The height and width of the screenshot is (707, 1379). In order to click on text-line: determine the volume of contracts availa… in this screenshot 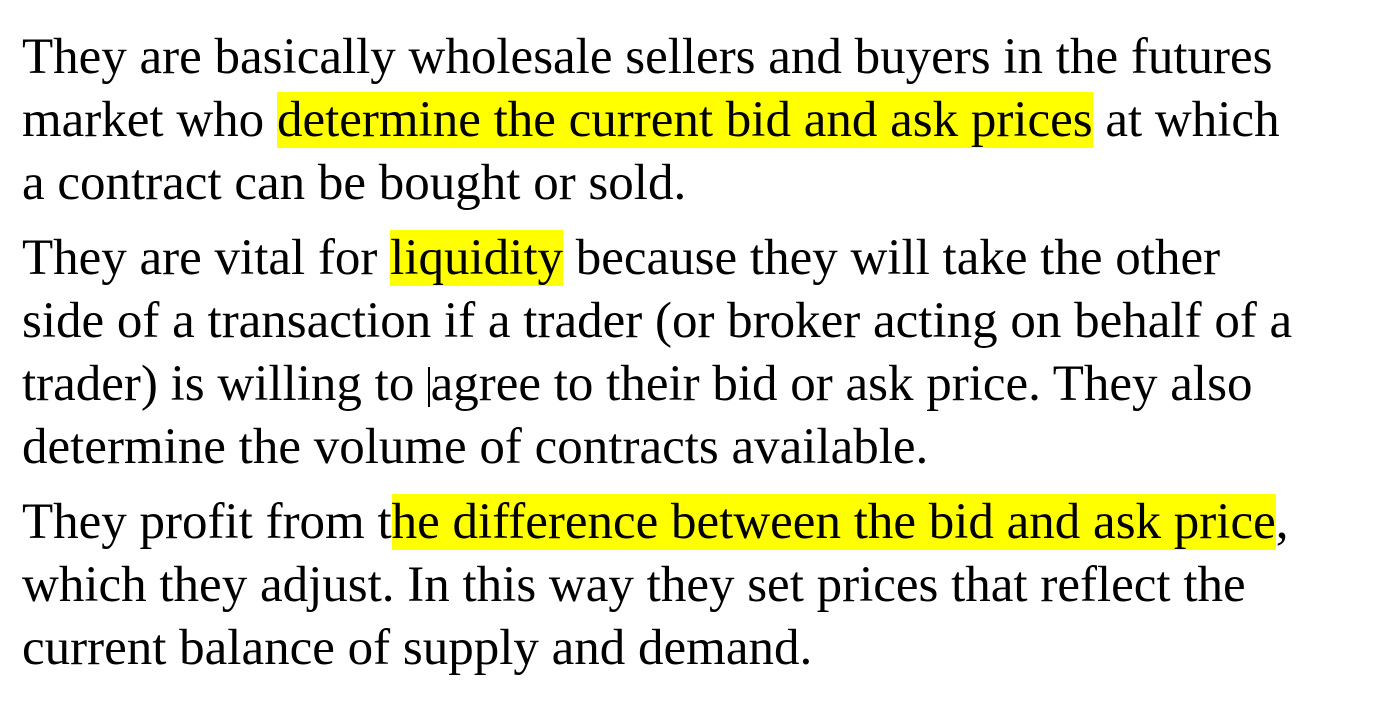, I will do `click(692, 447)`.